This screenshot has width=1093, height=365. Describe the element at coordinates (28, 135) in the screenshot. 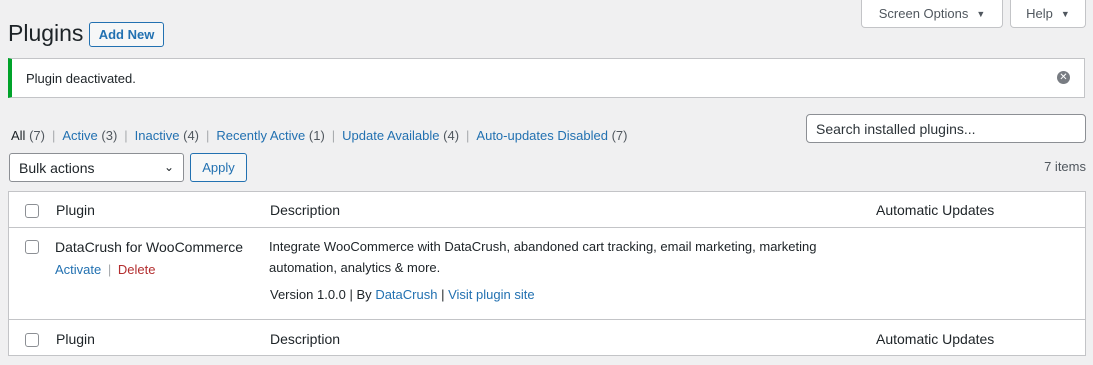

I see `filter-all: All (7)` at that location.